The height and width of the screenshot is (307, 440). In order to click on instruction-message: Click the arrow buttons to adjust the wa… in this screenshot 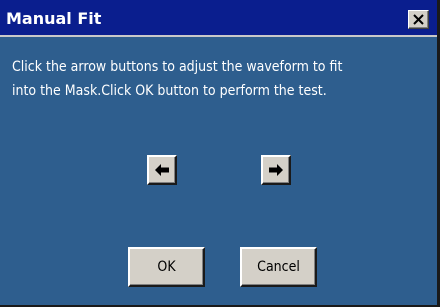, I will do `click(177, 79)`.